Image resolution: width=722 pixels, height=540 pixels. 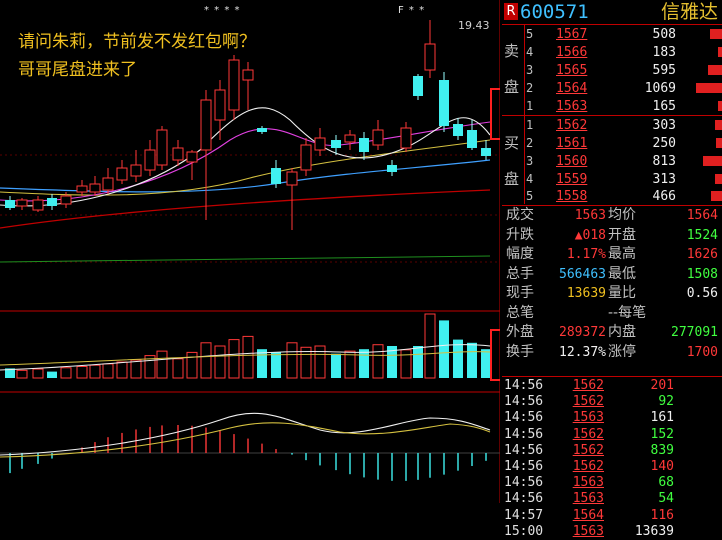 What do you see at coordinates (664, 70) in the screenshot?
I see `order-volume: 595` at bounding box center [664, 70].